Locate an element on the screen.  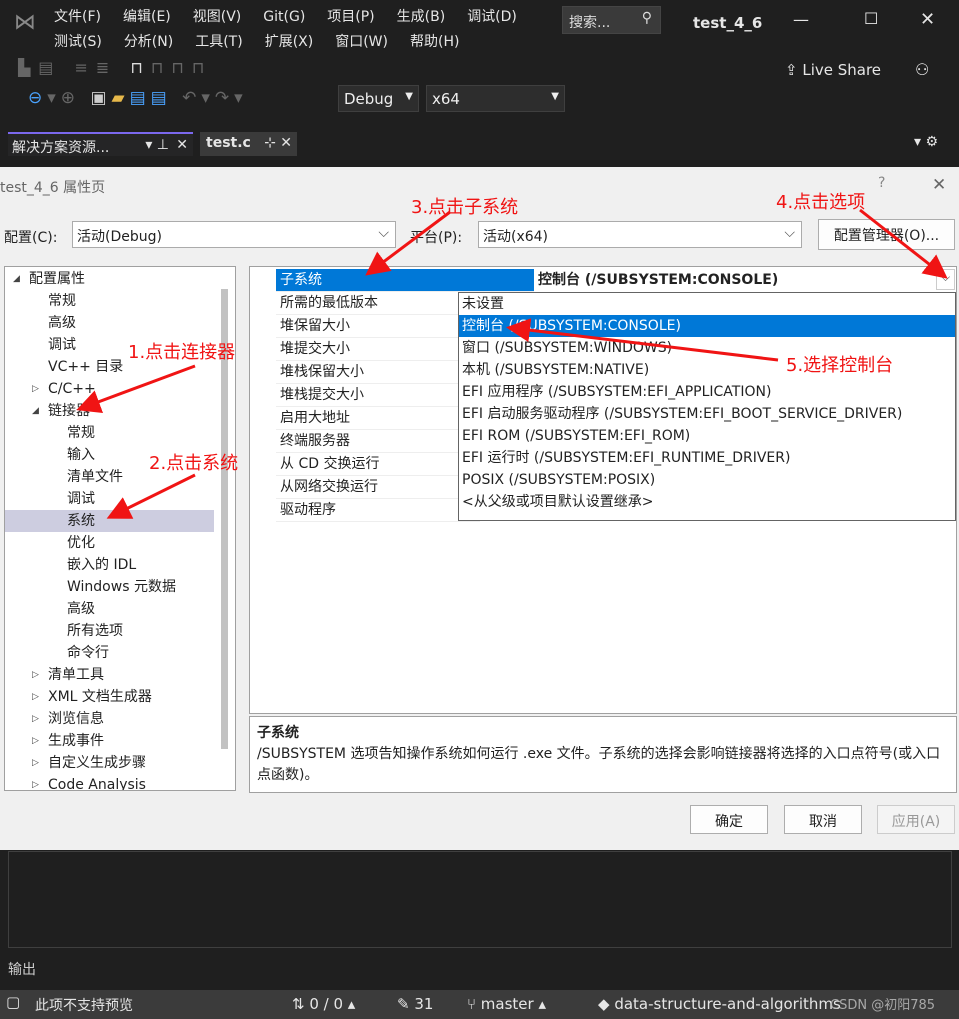
sync-icon: ⇅ is located at coordinates (301, 1004).